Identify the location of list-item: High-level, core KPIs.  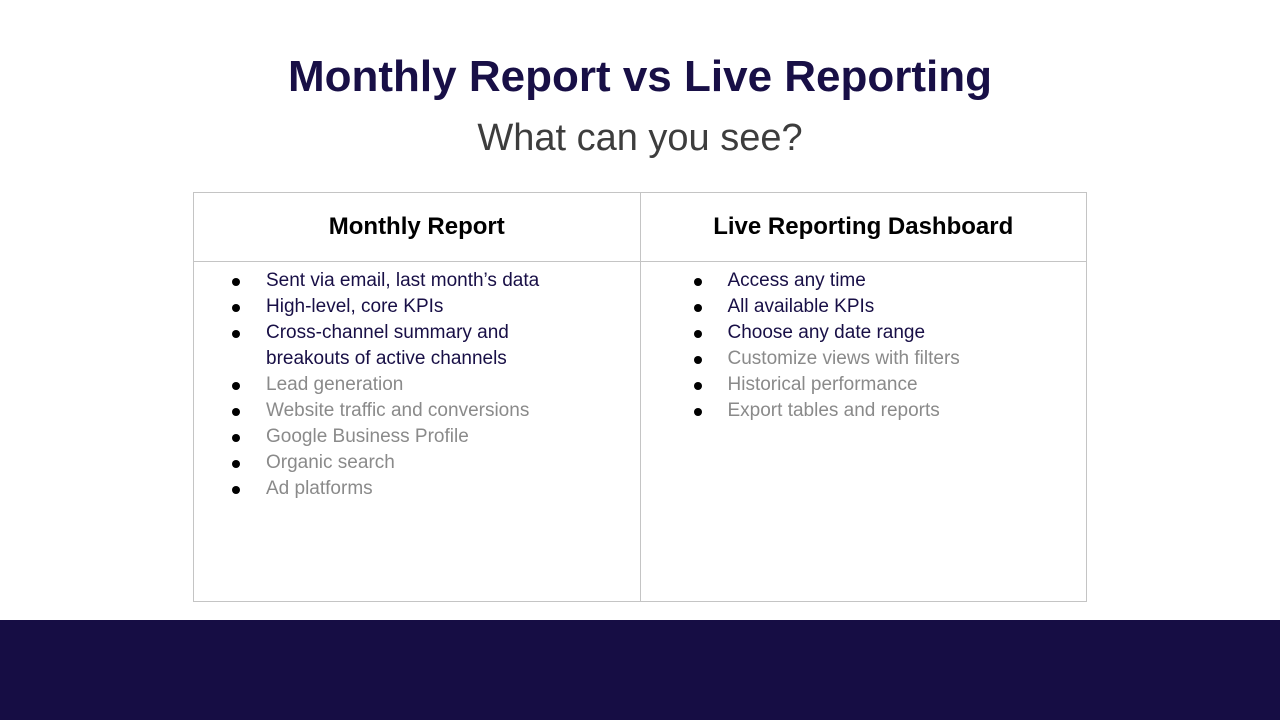
(390, 307).